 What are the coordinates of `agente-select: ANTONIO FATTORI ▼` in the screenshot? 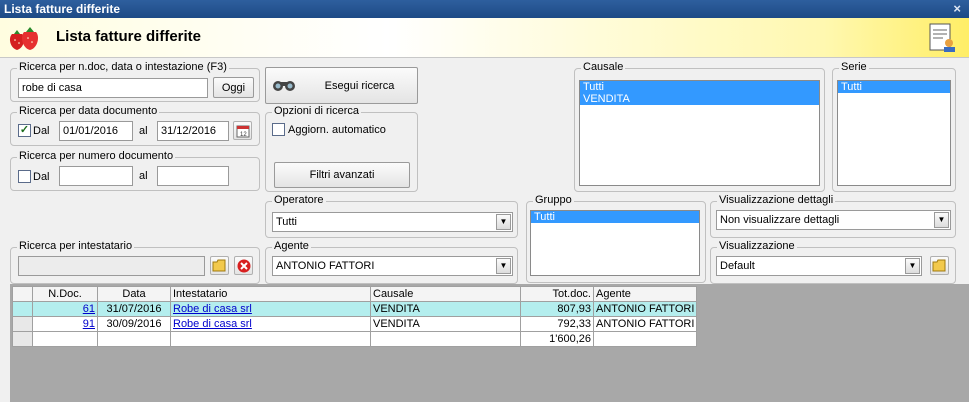 It's located at (392, 266).